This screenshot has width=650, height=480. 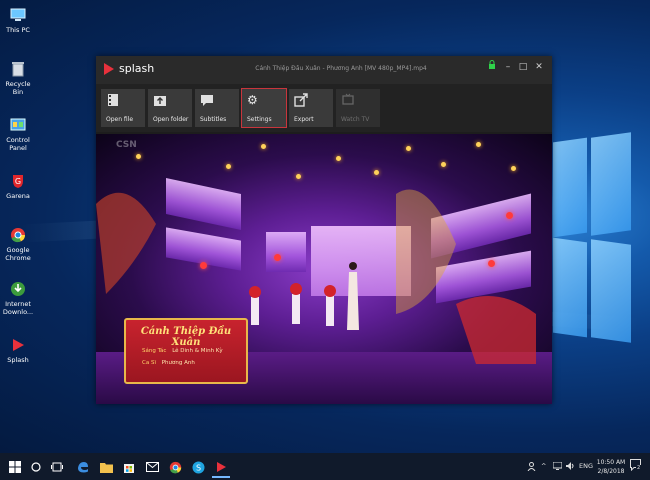 I want to click on desktop-icon-this-pc: This PC, so click(x=18, y=20).